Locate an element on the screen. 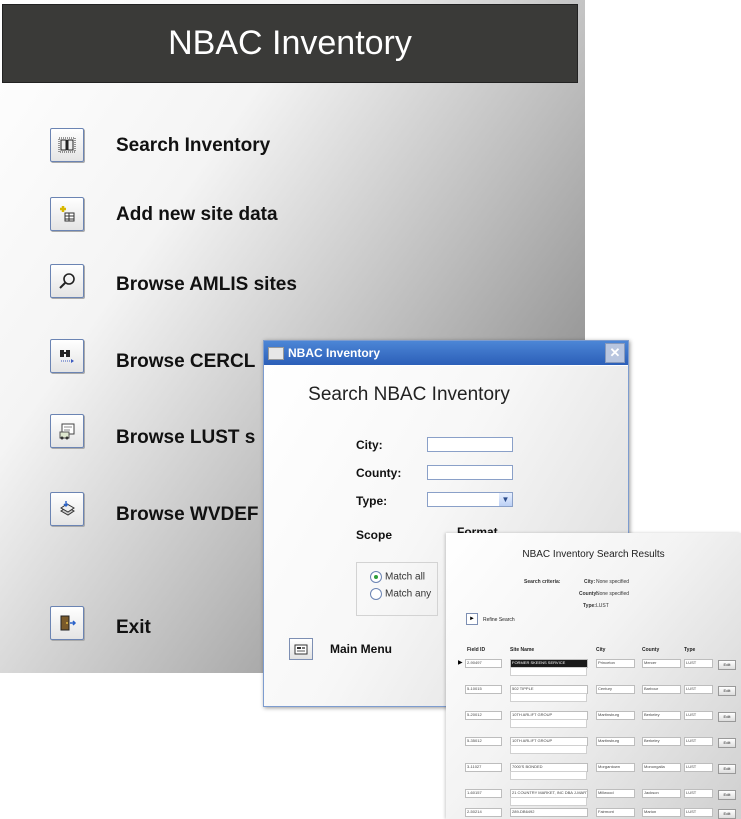 The height and width of the screenshot is (819, 741). search-inventory-label: Search Inventory is located at coordinates (193, 146).